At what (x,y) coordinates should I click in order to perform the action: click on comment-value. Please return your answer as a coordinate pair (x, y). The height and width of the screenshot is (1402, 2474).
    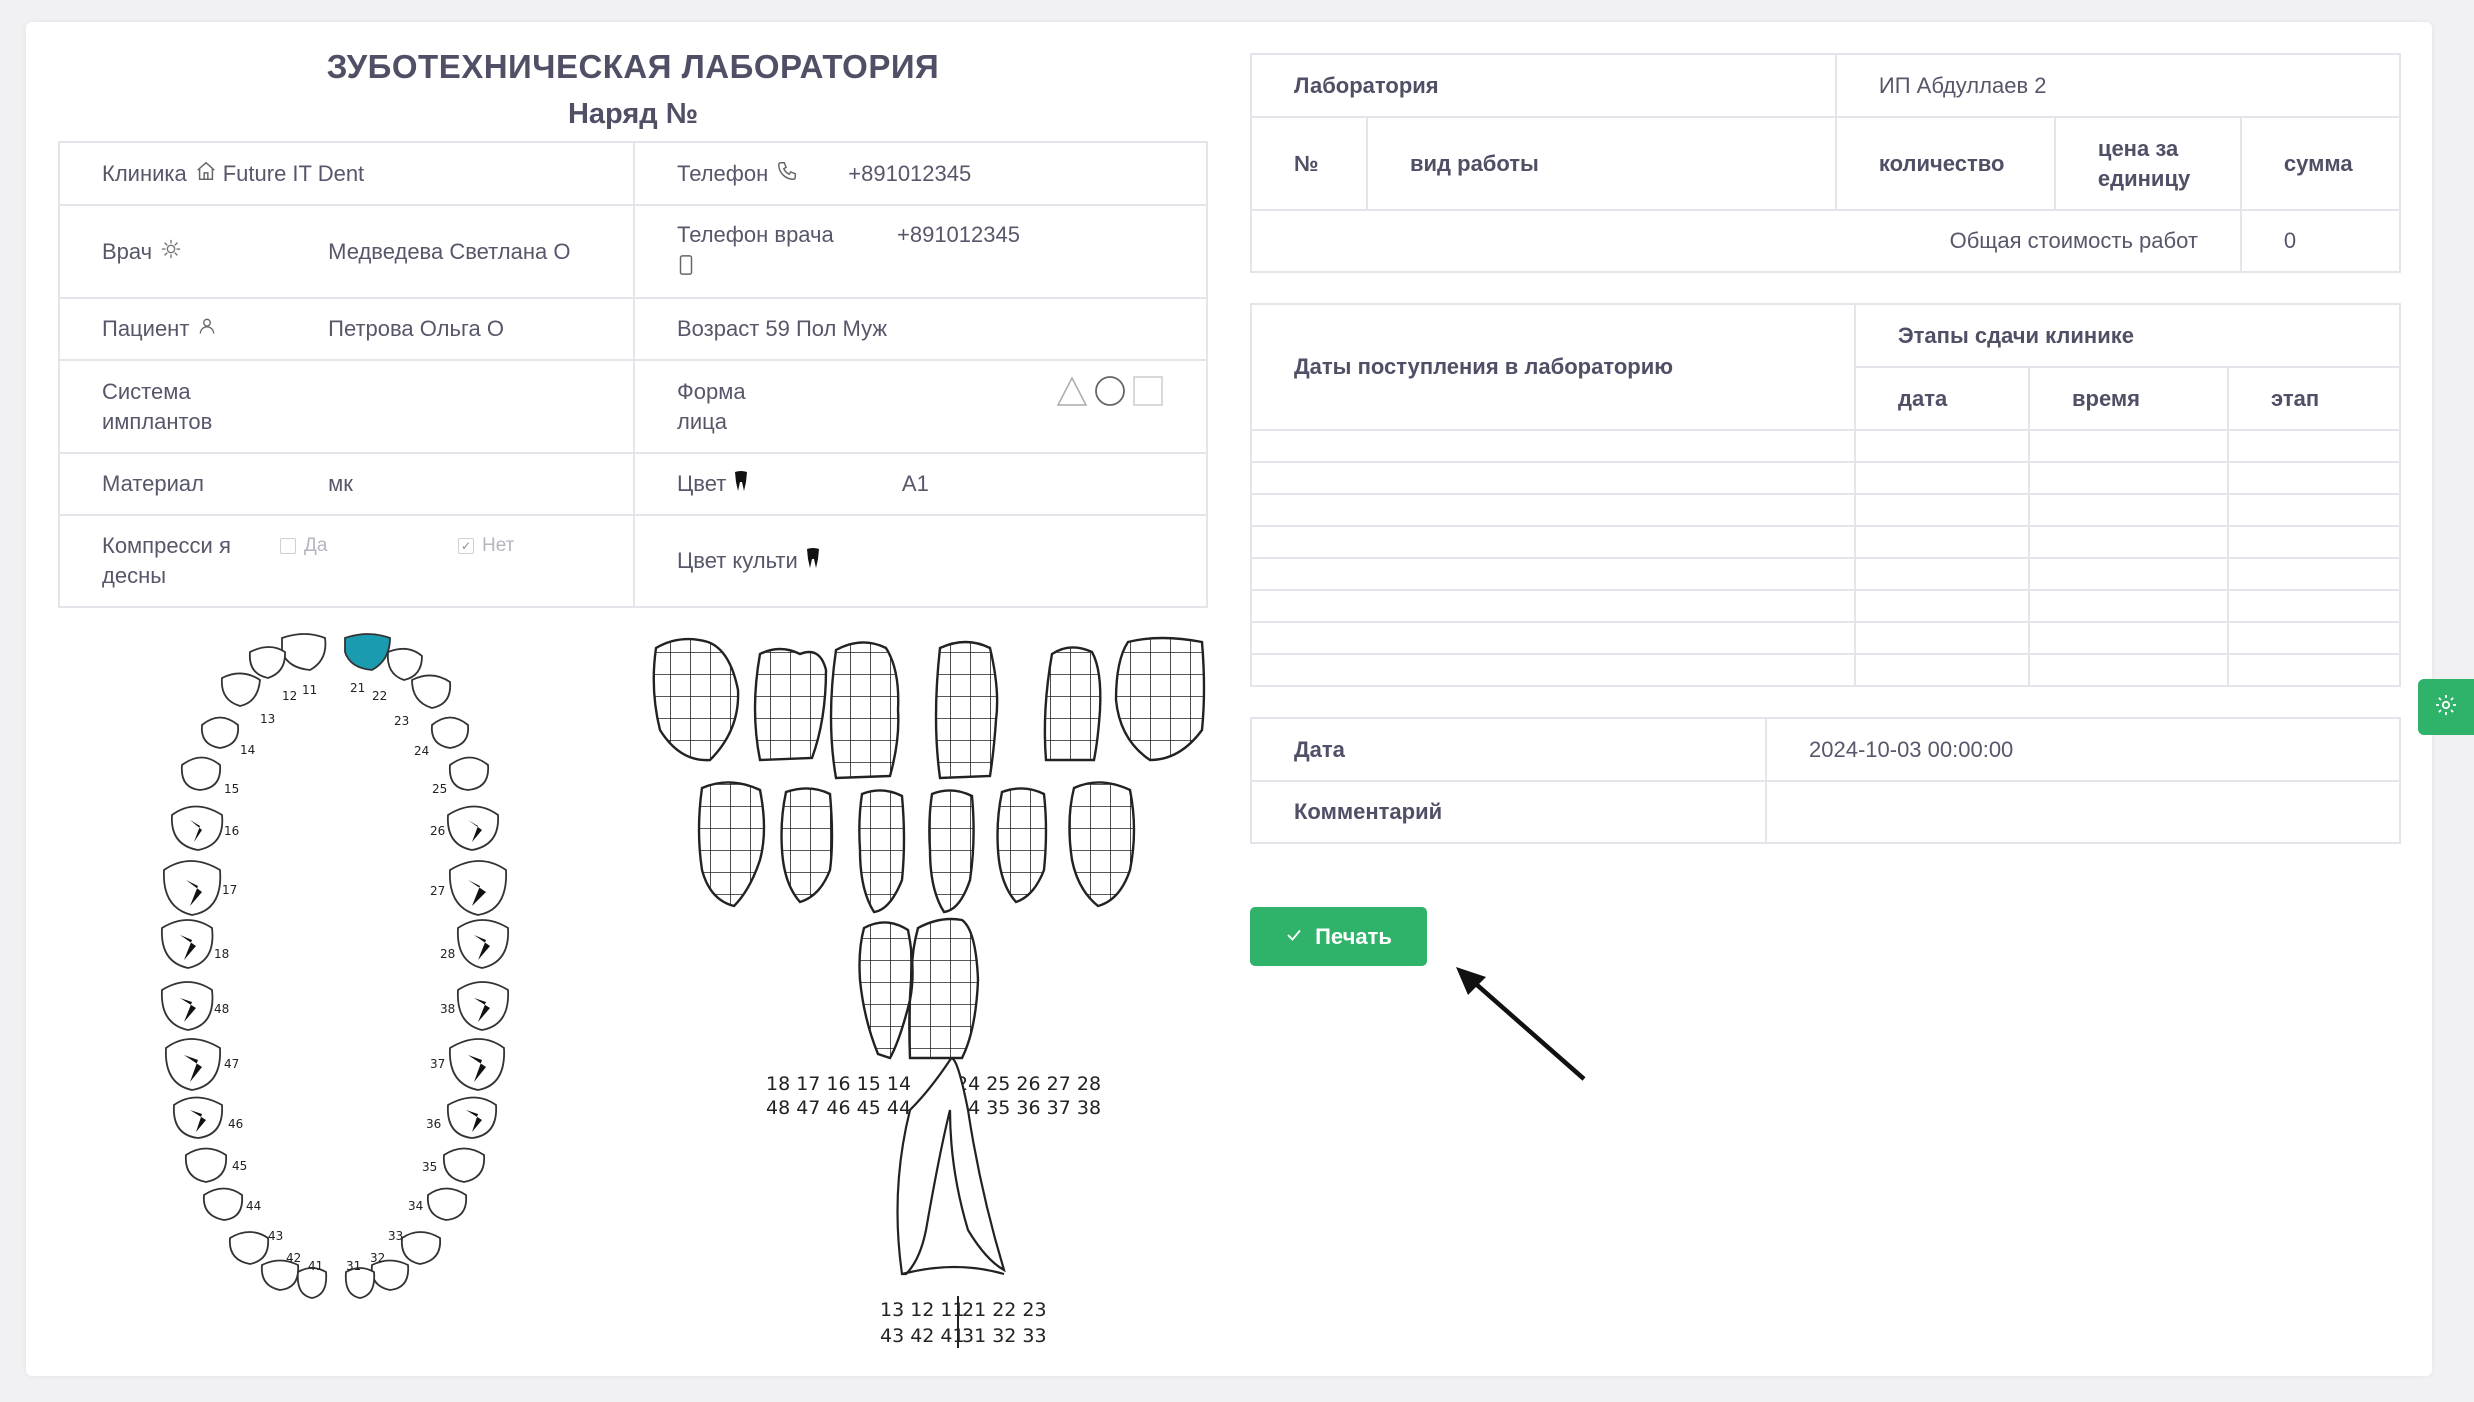
    Looking at the image, I should click on (2083, 812).